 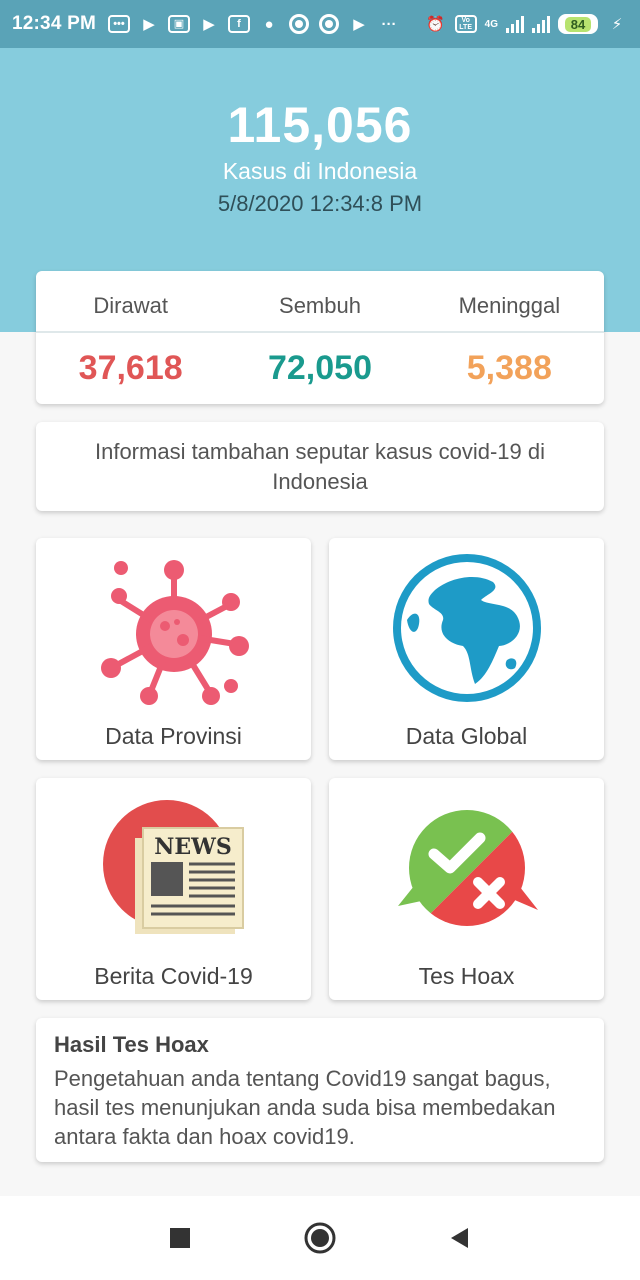 I want to click on update-timestamp: 5/8/2020 12:34:8 PM, so click(x=320, y=203).